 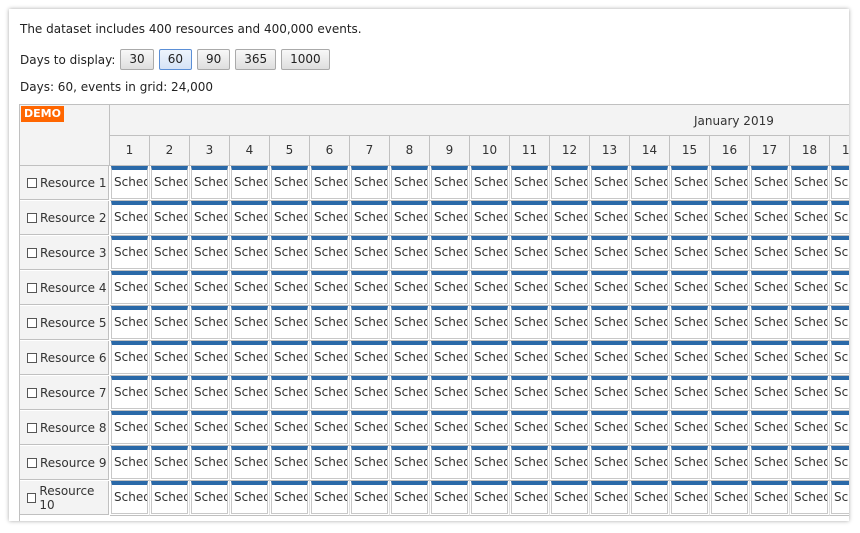 What do you see at coordinates (64, 218) in the screenshot?
I see `resource-header: Resource 2` at bounding box center [64, 218].